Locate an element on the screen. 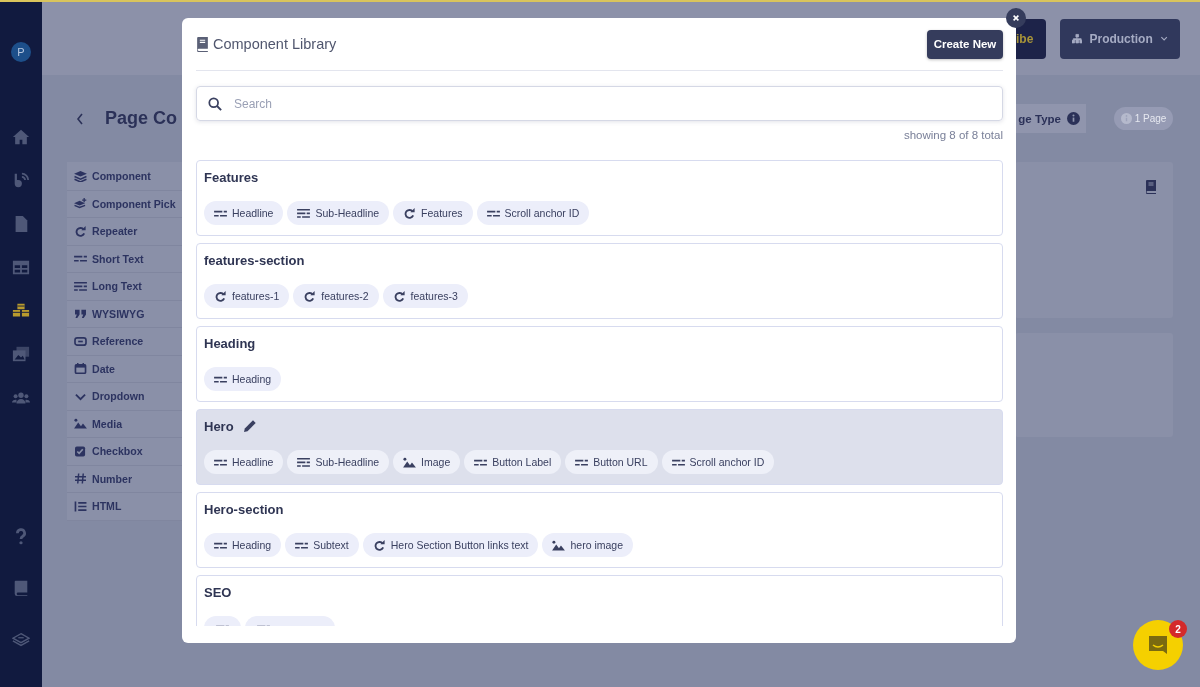 Image resolution: width=1200 pixels, height=687 pixels. avatar: P is located at coordinates (21, 52).